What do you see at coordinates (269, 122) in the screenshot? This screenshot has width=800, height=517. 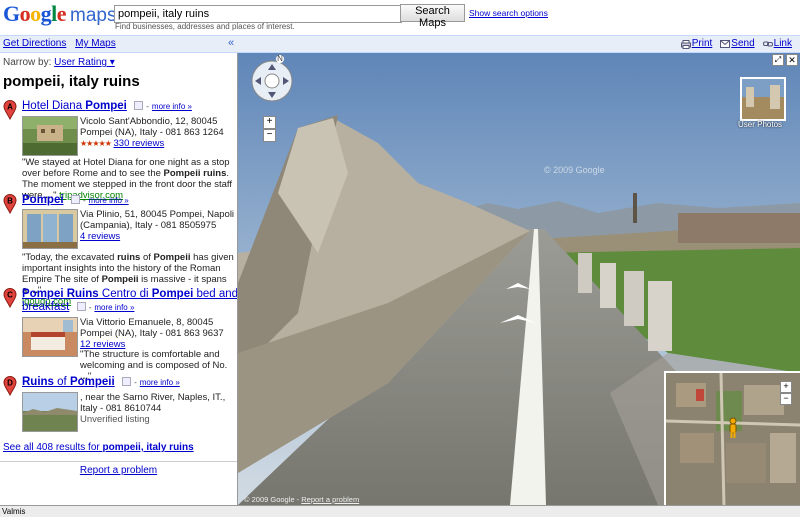 I see `zoom-in-button: +` at bounding box center [269, 122].